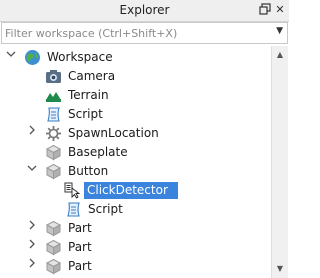 The image size is (320, 278). I want to click on tree-item-label: Terrain, so click(88, 95).